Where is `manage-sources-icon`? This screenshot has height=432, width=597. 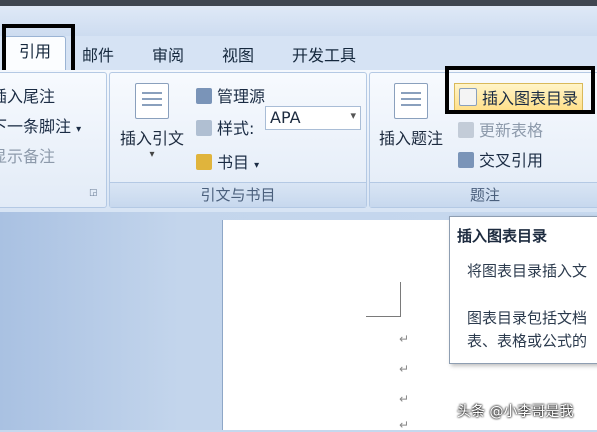 manage-sources-icon is located at coordinates (204, 96).